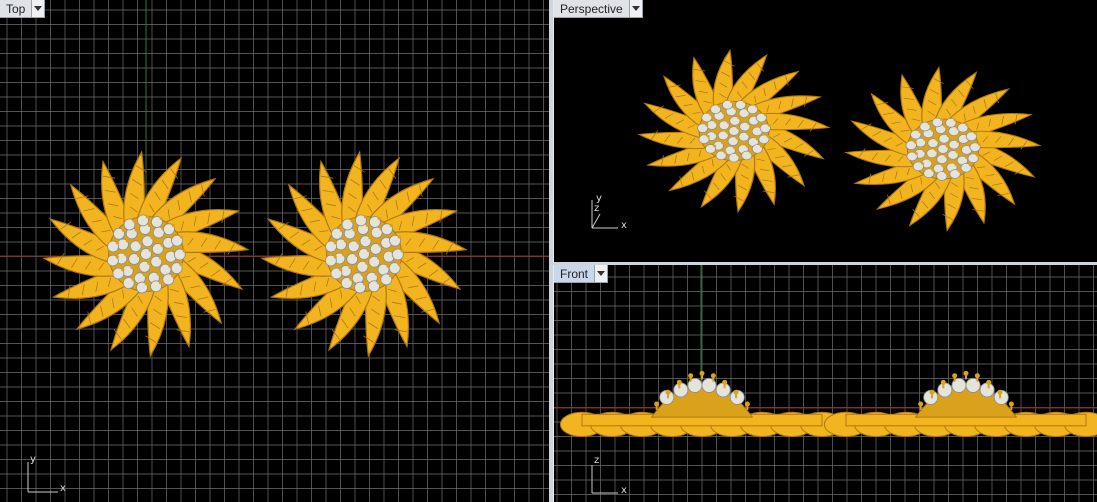  What do you see at coordinates (960, 403) in the screenshot?
I see `sunflower-earring-right-side` at bounding box center [960, 403].